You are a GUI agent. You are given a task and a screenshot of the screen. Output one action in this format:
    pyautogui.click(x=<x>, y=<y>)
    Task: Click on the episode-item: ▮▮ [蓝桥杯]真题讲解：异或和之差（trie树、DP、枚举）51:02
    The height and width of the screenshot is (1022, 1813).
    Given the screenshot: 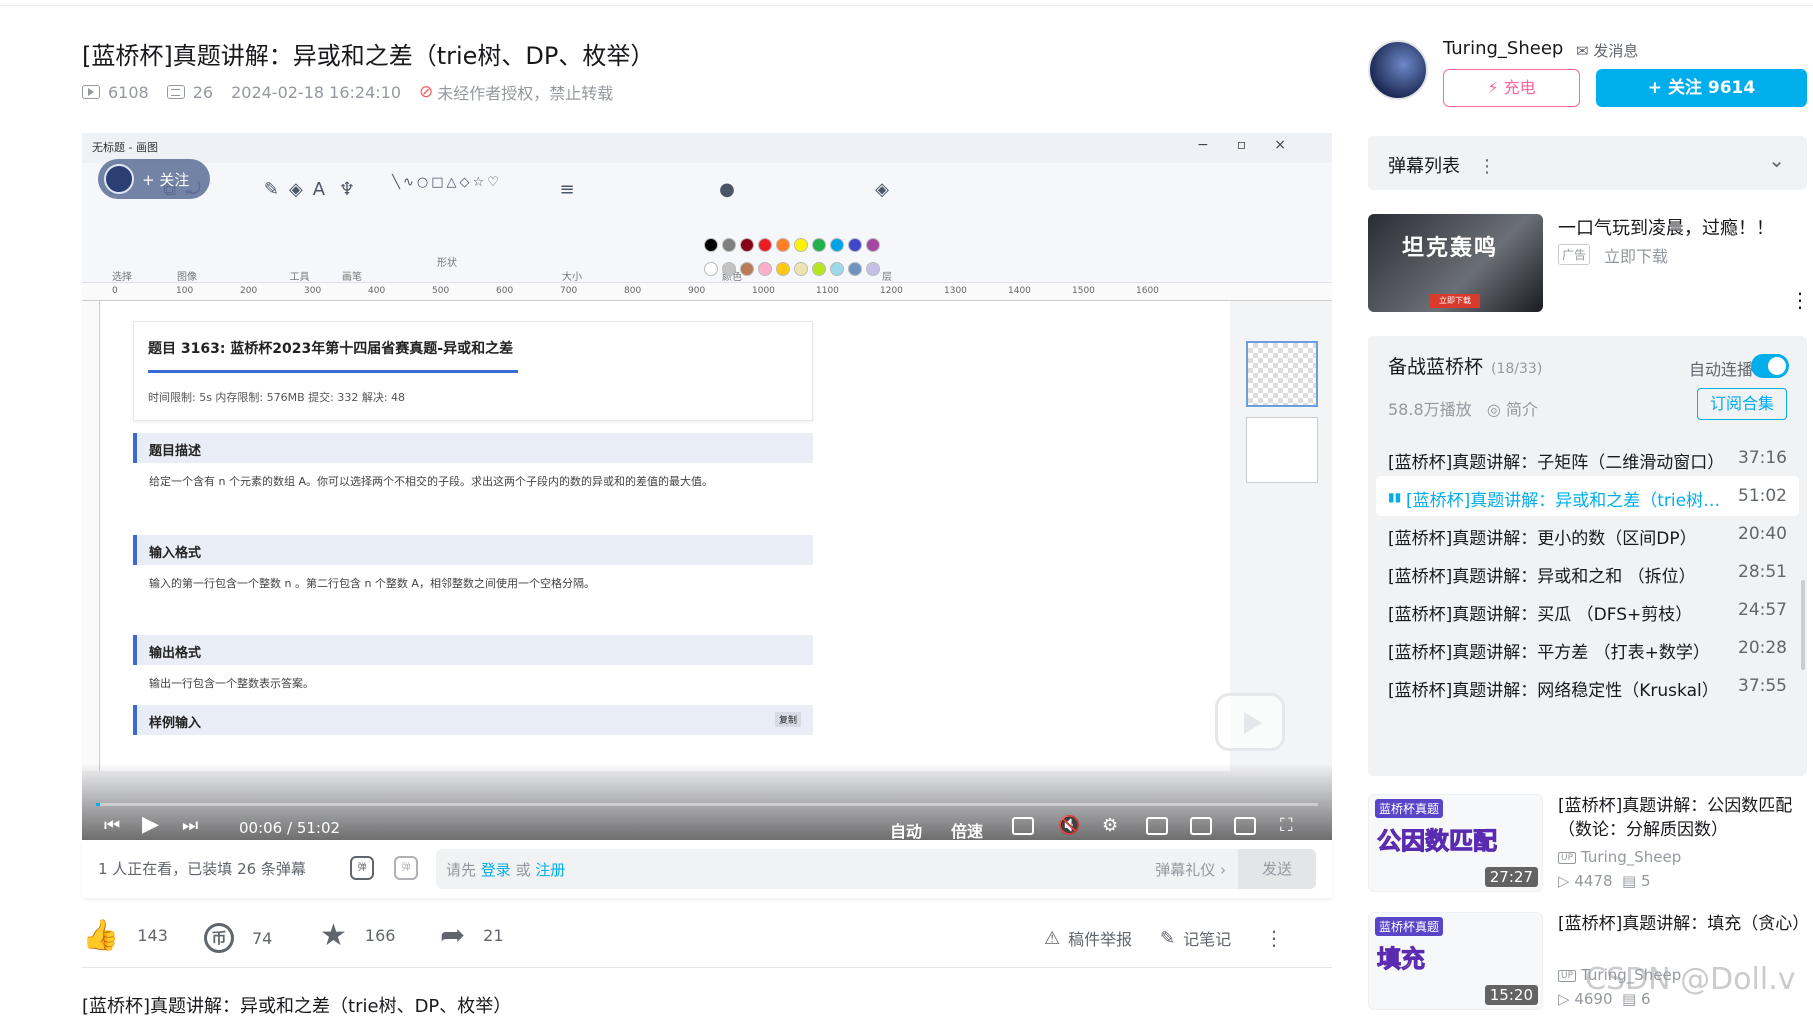 What is the action you would take?
    pyautogui.click(x=1587, y=496)
    